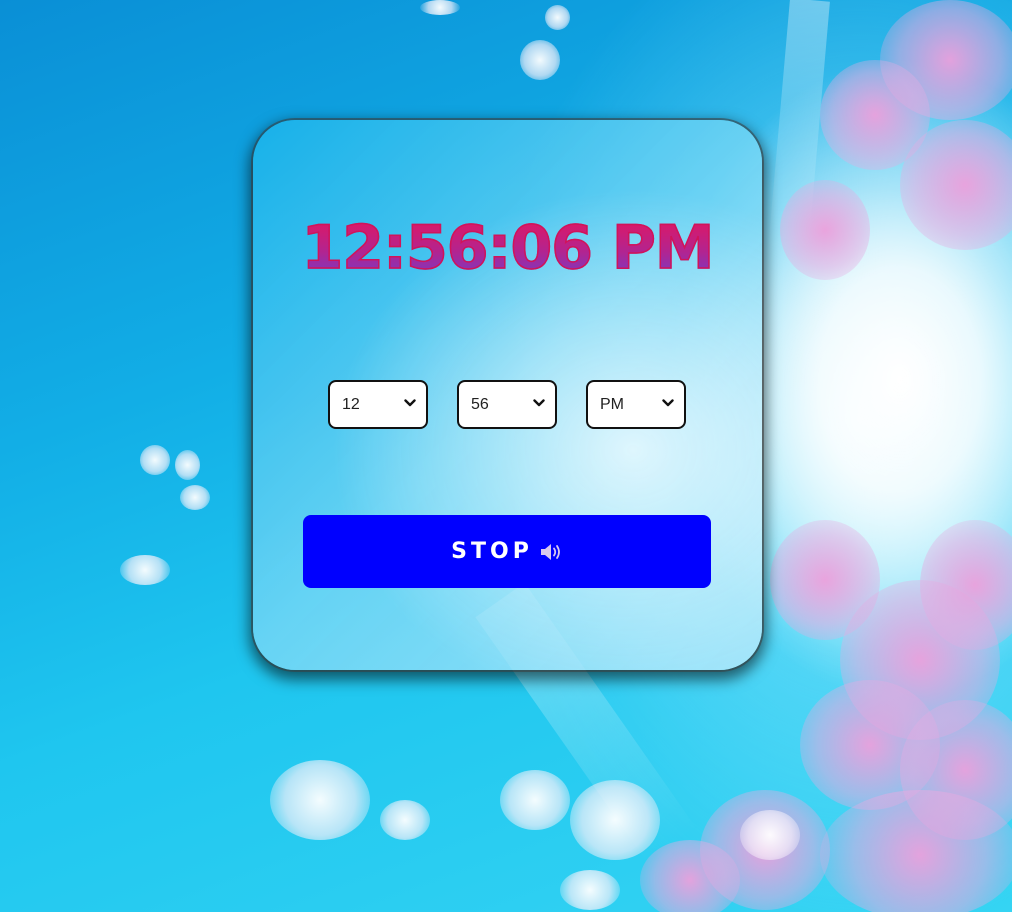  What do you see at coordinates (378, 404) in the screenshot?
I see `hour-select: 12` at bounding box center [378, 404].